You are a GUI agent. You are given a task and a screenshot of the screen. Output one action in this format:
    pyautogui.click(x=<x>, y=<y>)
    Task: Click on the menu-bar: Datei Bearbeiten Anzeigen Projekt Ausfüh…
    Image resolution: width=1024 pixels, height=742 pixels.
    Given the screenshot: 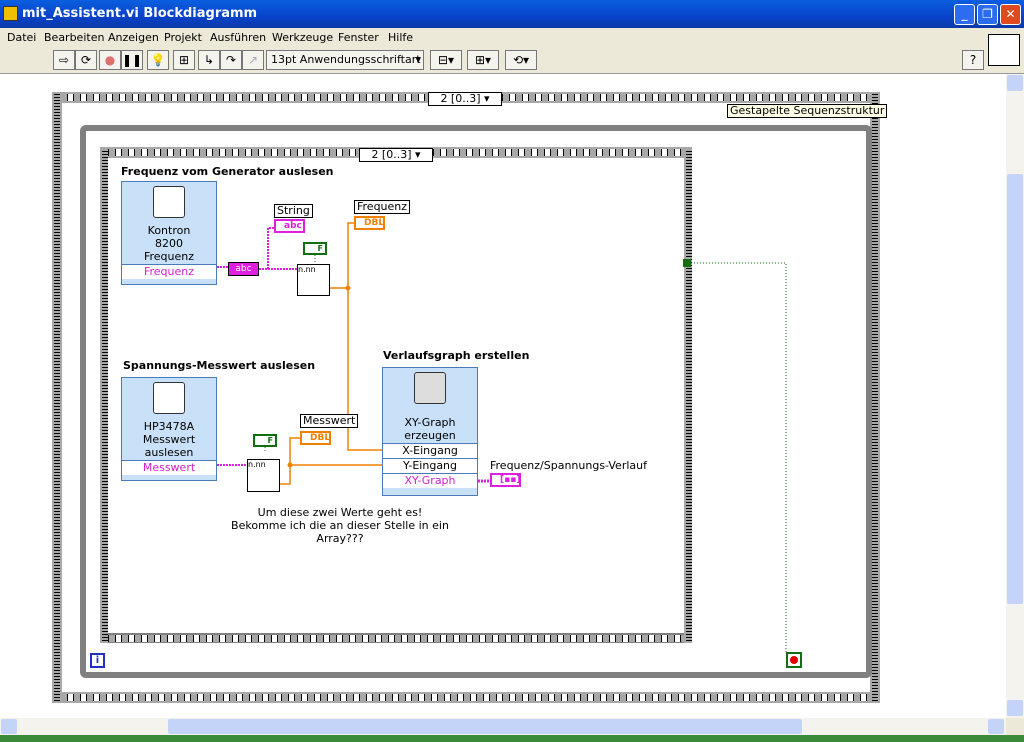 What is the action you would take?
    pyautogui.click(x=512, y=37)
    